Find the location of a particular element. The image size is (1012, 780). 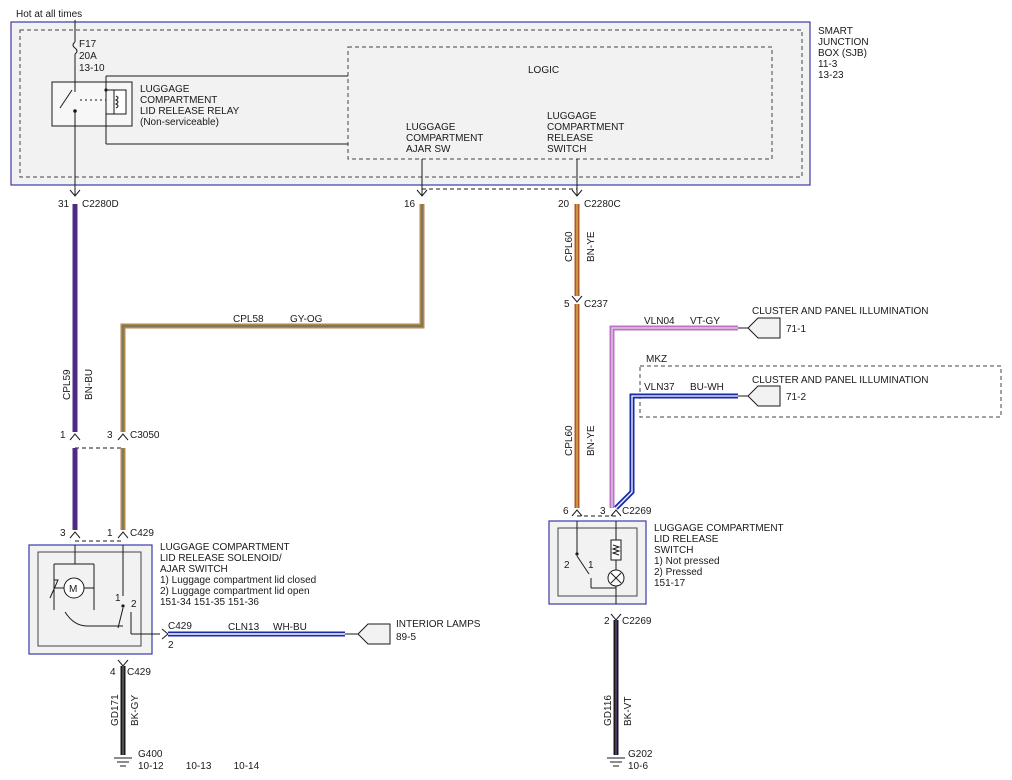

c237-label: C237 is located at coordinates (596, 304).